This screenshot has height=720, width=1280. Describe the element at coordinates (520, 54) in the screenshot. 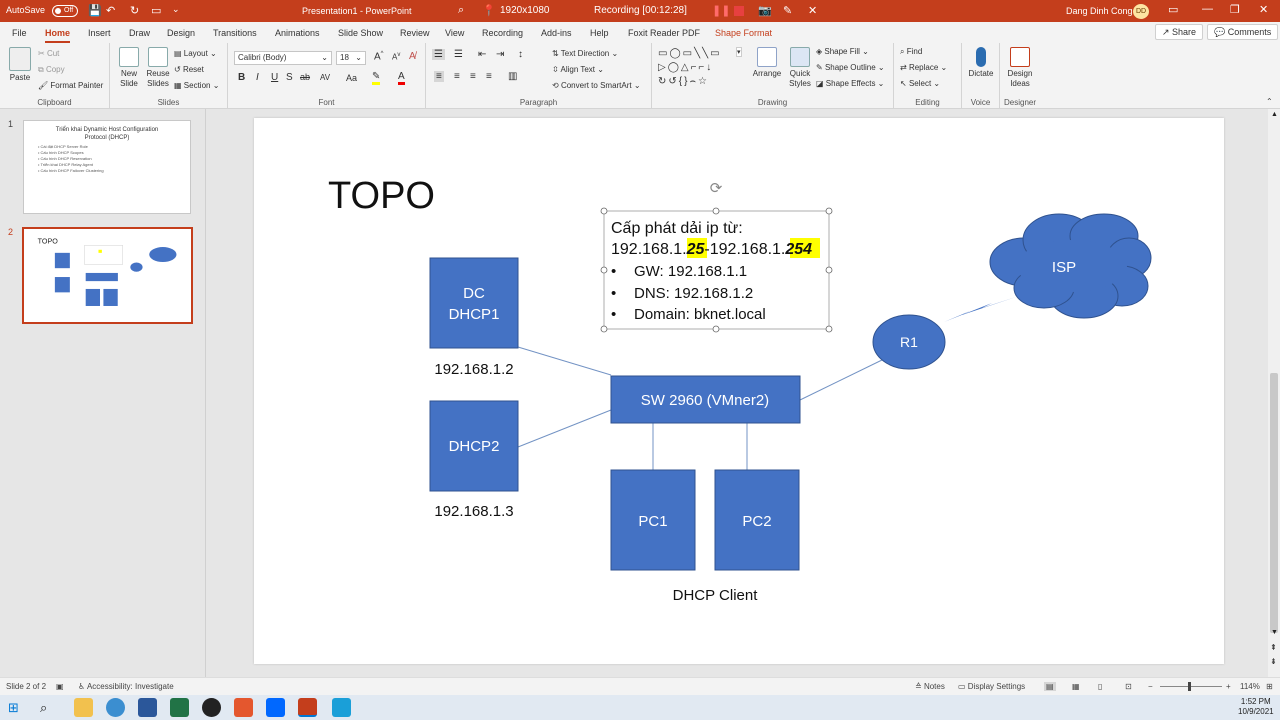

I see `line-spacing-icon: ↕` at that location.